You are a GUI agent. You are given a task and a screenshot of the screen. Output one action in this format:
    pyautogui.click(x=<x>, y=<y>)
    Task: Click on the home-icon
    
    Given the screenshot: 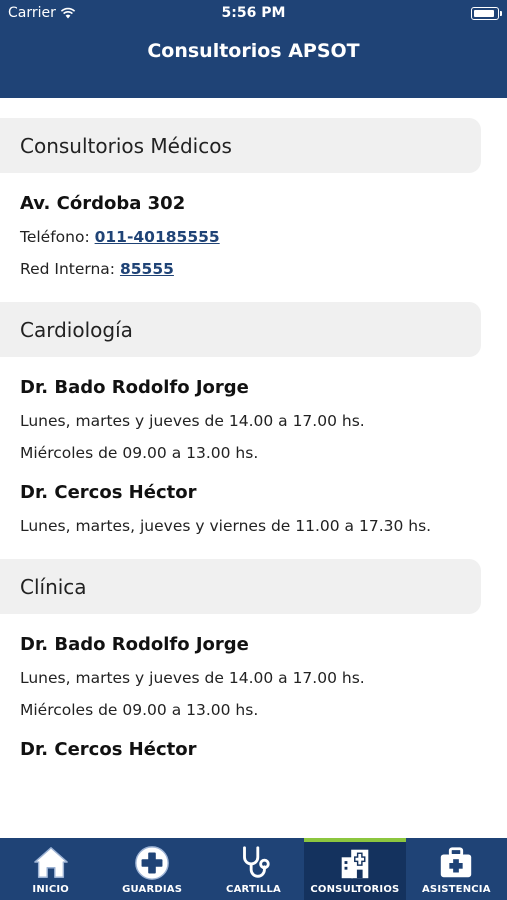 What is the action you would take?
    pyautogui.click(x=50, y=862)
    